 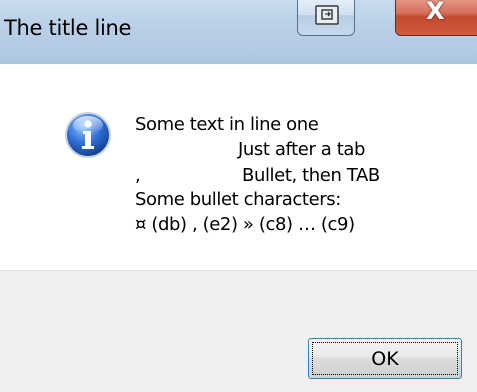 I want to click on message-line-3-comma: ,, so click(x=138, y=175).